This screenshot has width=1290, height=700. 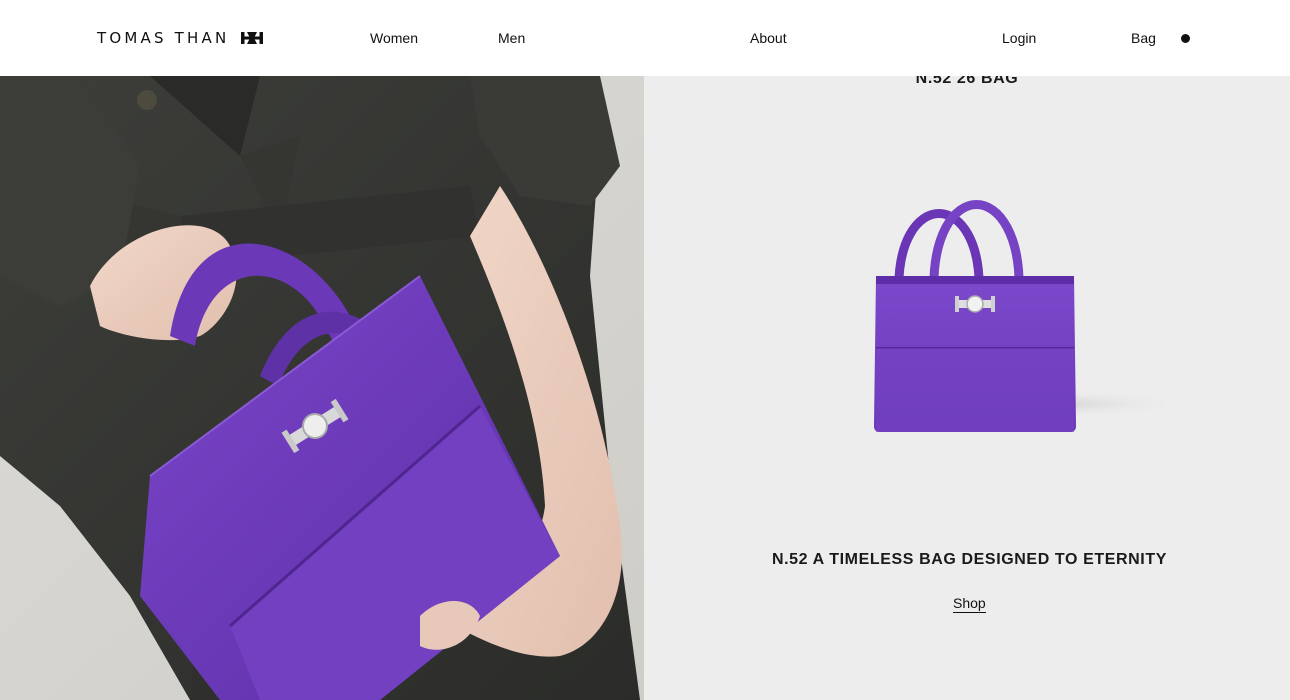 I want to click on shop-link: Shop, so click(x=969, y=603).